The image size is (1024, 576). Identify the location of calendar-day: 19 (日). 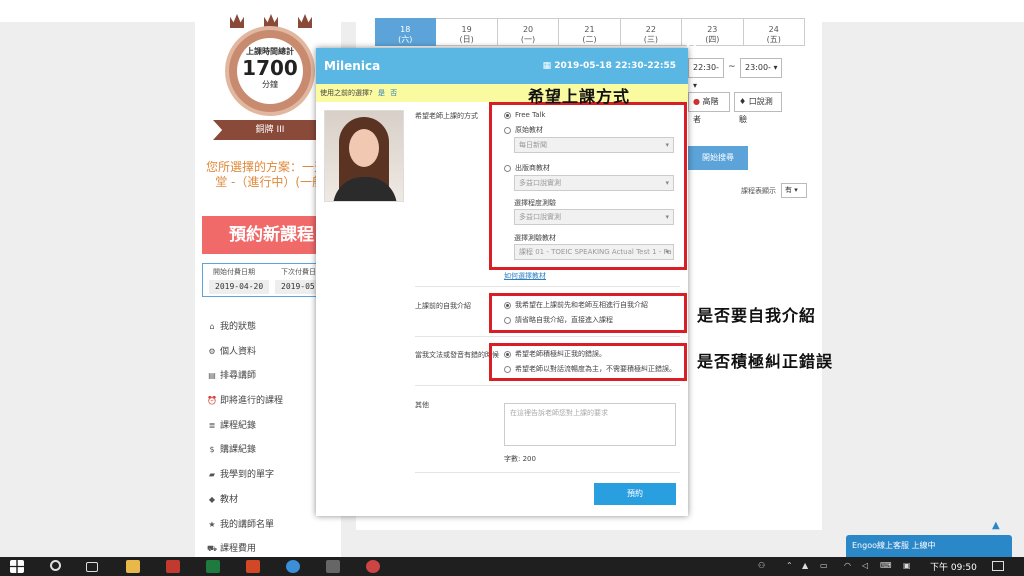
(467, 32).